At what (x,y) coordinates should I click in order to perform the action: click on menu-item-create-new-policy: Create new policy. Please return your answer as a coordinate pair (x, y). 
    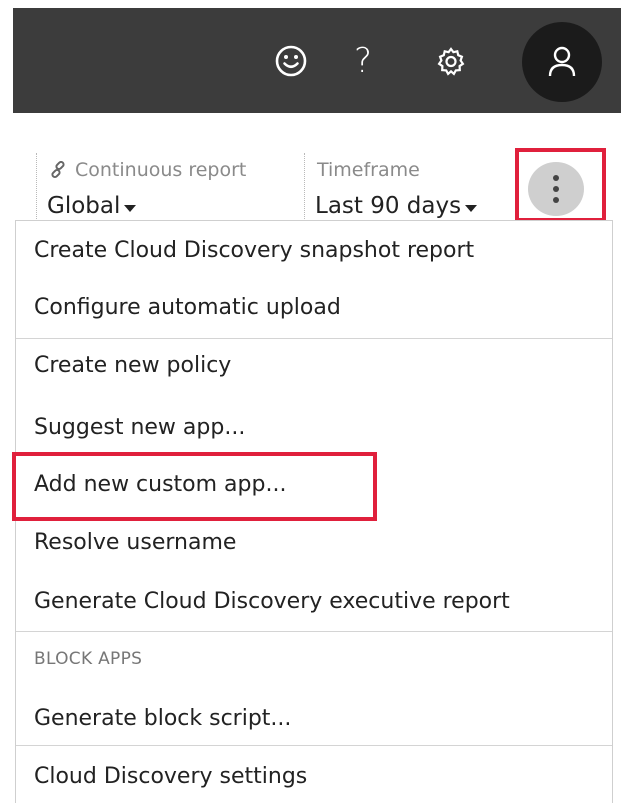
    Looking at the image, I should click on (314, 366).